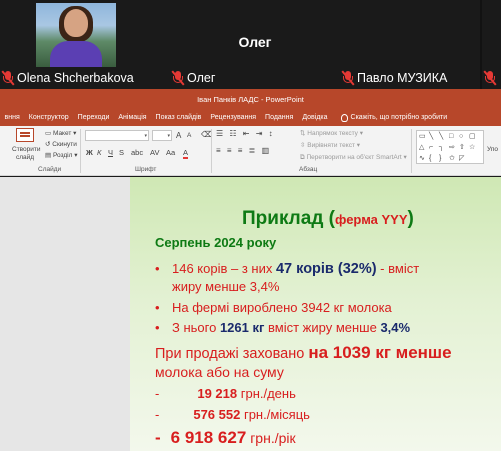 This screenshot has width=501, height=451. What do you see at coordinates (273, 307) in the screenshot?
I see `slide-bullet: • На фермі вироблено 3942 кг молока` at bounding box center [273, 307].